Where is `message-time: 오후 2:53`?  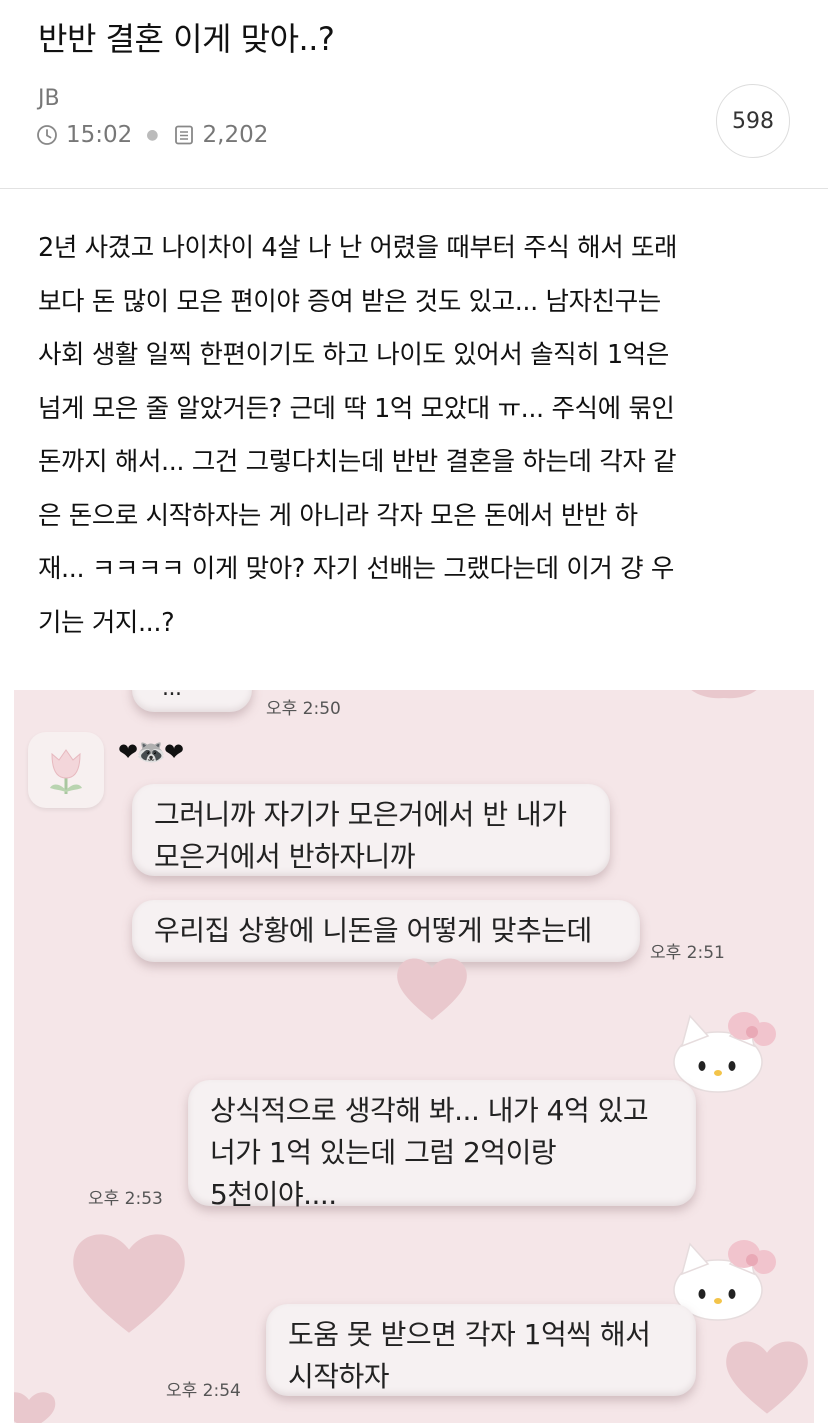
message-time: 오후 2:53 is located at coordinates (125, 1199).